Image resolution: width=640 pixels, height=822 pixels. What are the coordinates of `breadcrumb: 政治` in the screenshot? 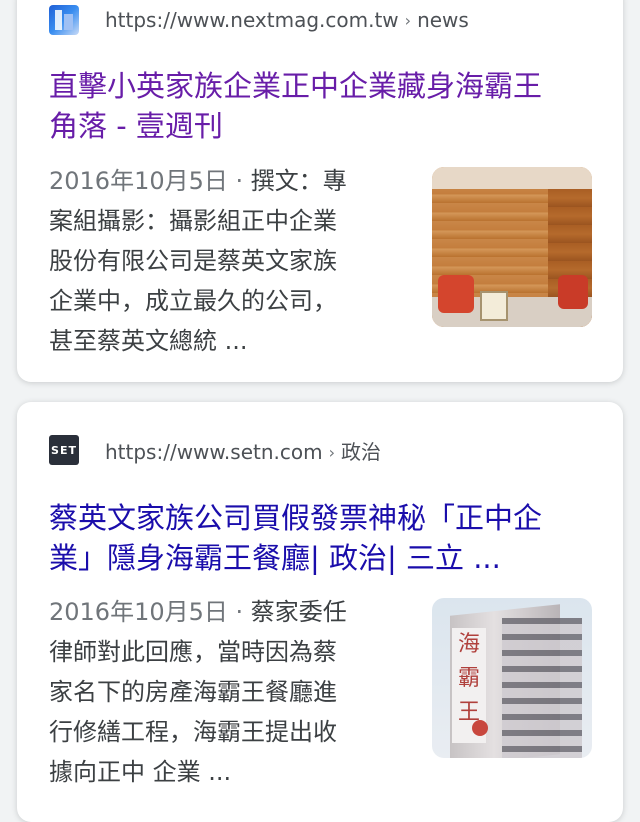 It's located at (361, 451).